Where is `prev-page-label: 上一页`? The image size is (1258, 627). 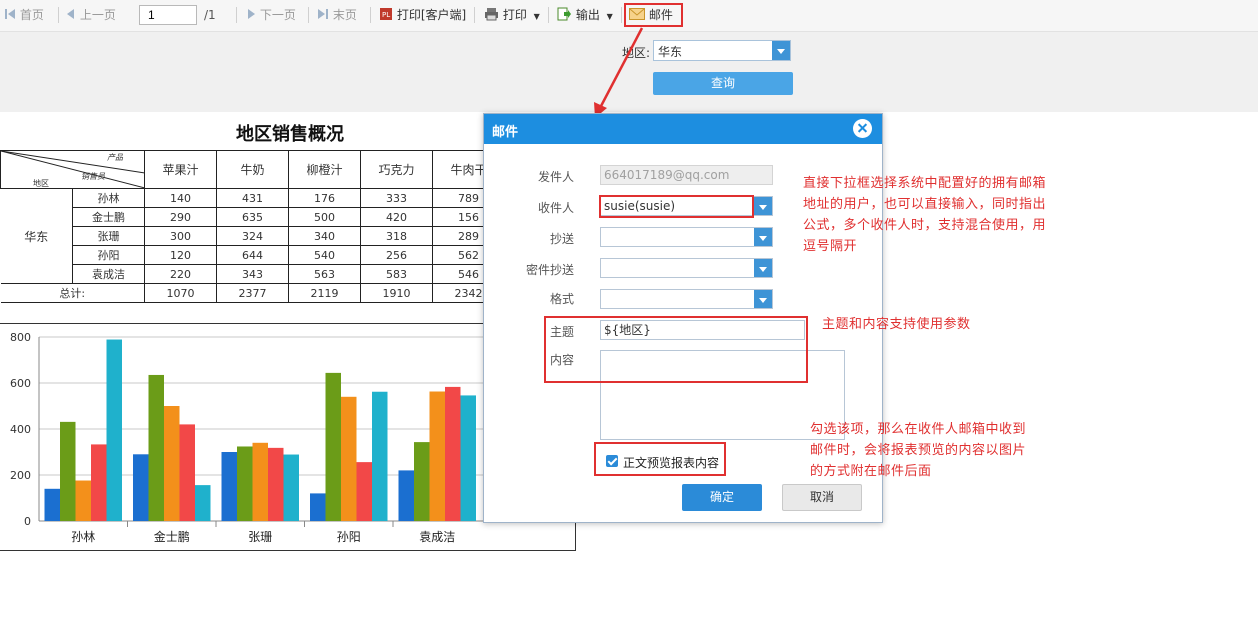
prev-page-label: 上一页 is located at coordinates (97, 15).